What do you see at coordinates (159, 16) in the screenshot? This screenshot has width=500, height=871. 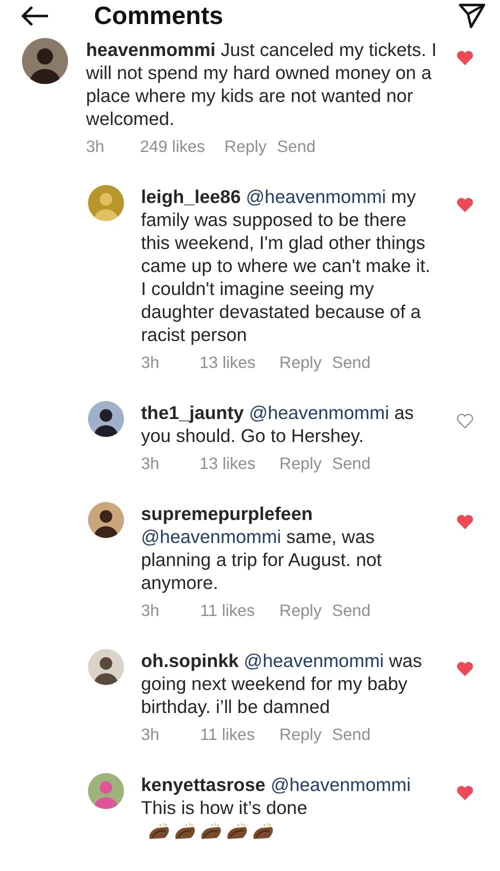 I see `screen-title: Comments` at bounding box center [159, 16].